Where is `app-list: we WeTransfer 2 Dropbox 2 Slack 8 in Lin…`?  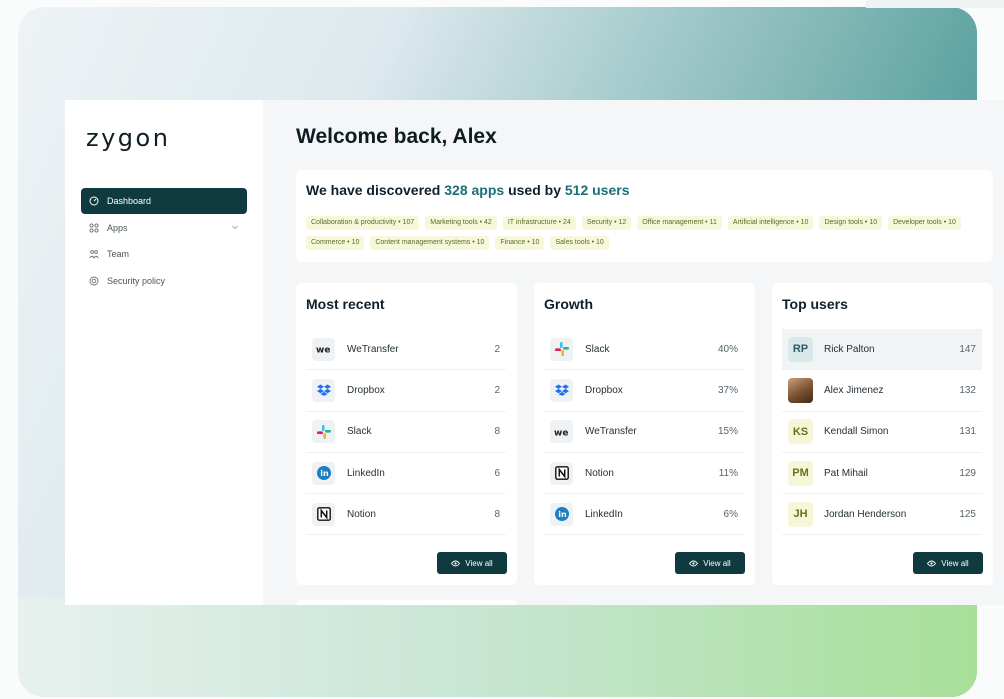
app-list: we WeTransfer 2 Dropbox 2 Slack 8 in Lin… is located at coordinates (406, 432).